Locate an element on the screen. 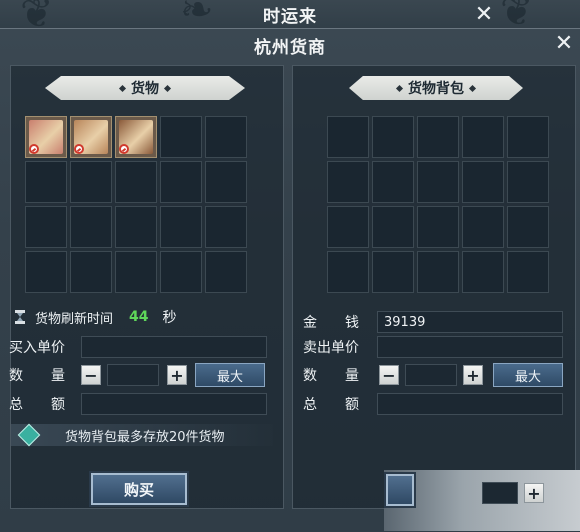 The height and width of the screenshot is (532, 580). sell-price-field is located at coordinates (470, 347).